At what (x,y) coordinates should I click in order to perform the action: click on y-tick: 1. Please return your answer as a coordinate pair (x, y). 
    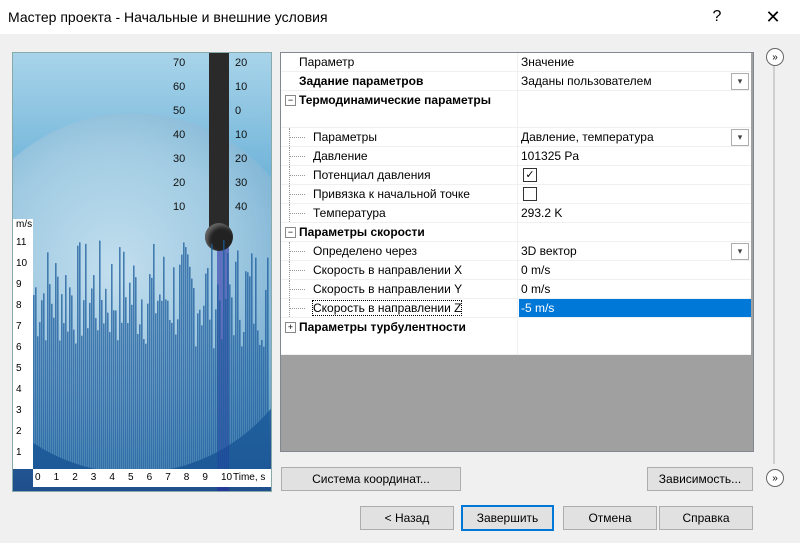
    Looking at the image, I should click on (19, 452).